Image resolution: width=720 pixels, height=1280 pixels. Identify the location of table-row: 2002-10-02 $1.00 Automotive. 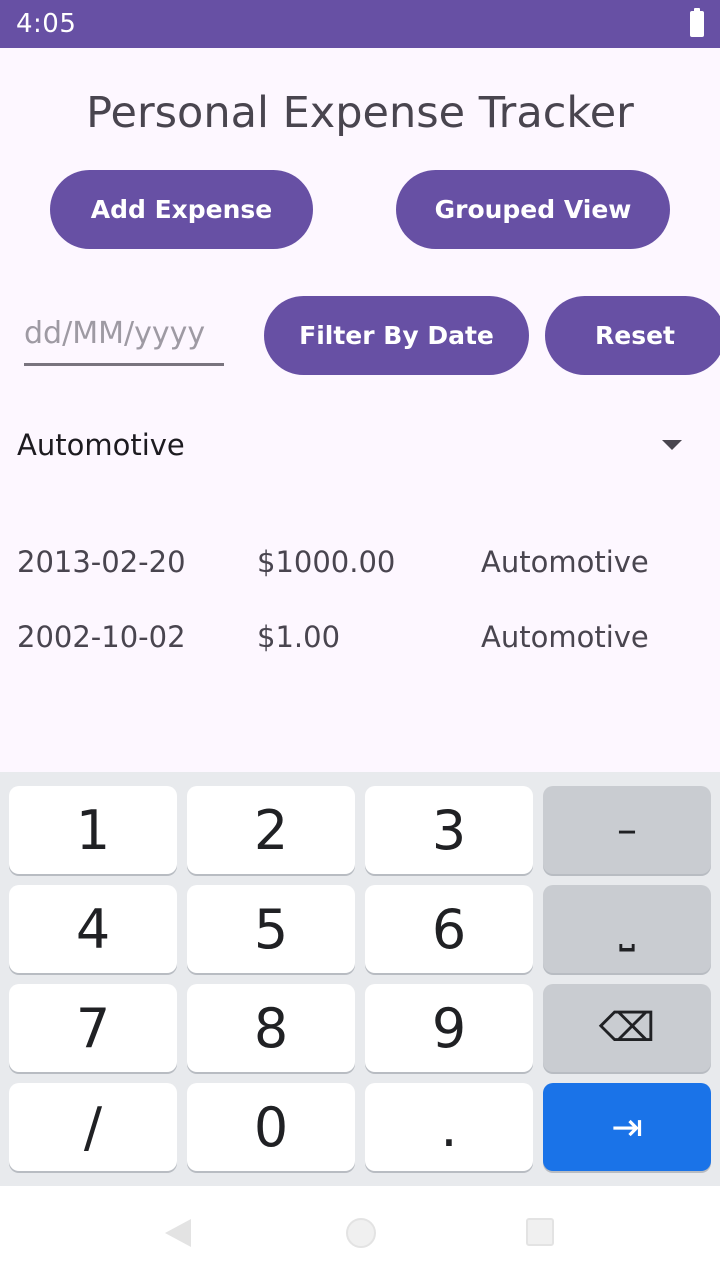
(360, 640).